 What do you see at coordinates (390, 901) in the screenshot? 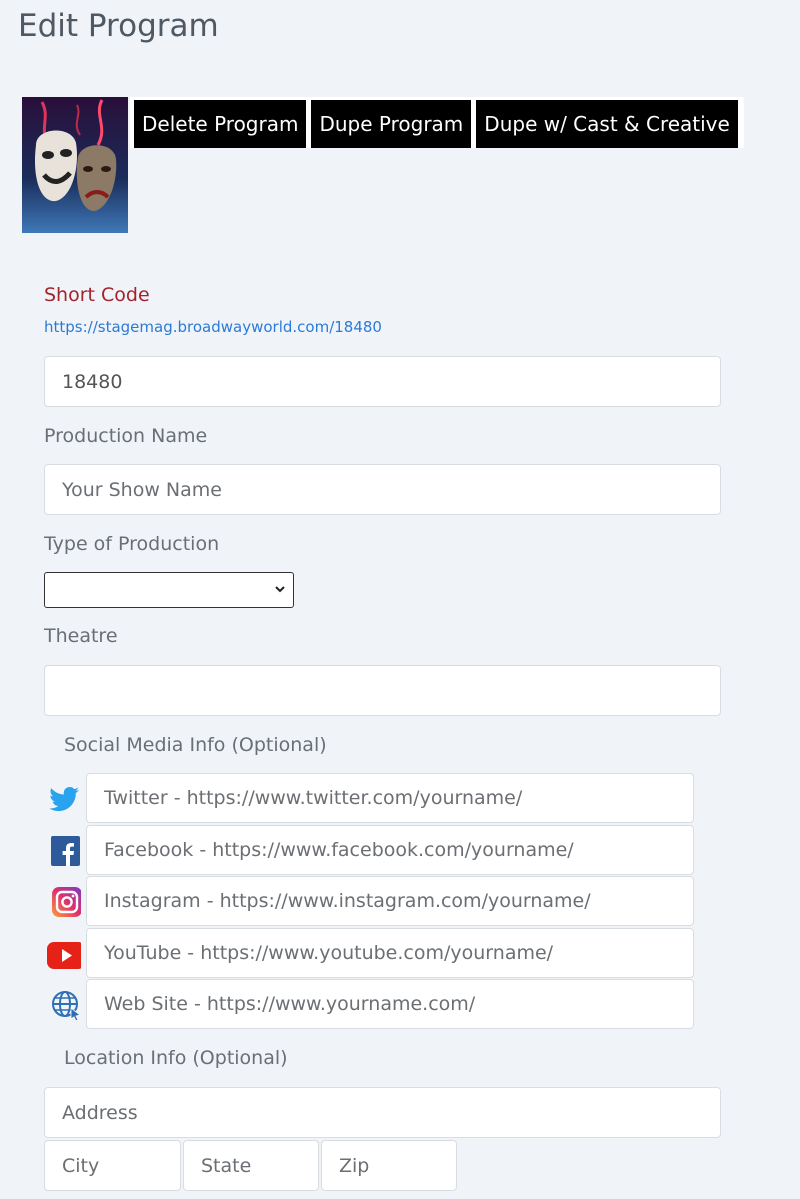
I see `instagram-input` at bounding box center [390, 901].